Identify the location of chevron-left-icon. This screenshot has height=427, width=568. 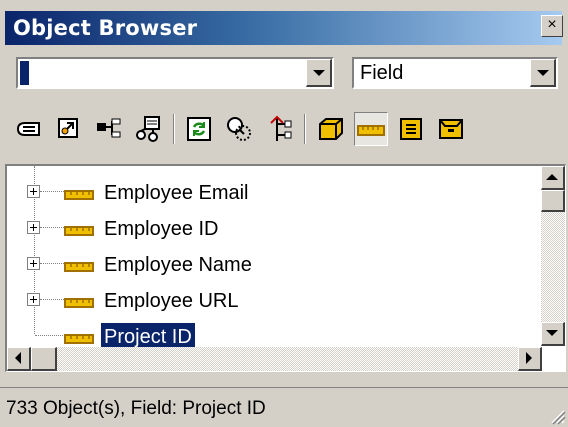
(18, 358).